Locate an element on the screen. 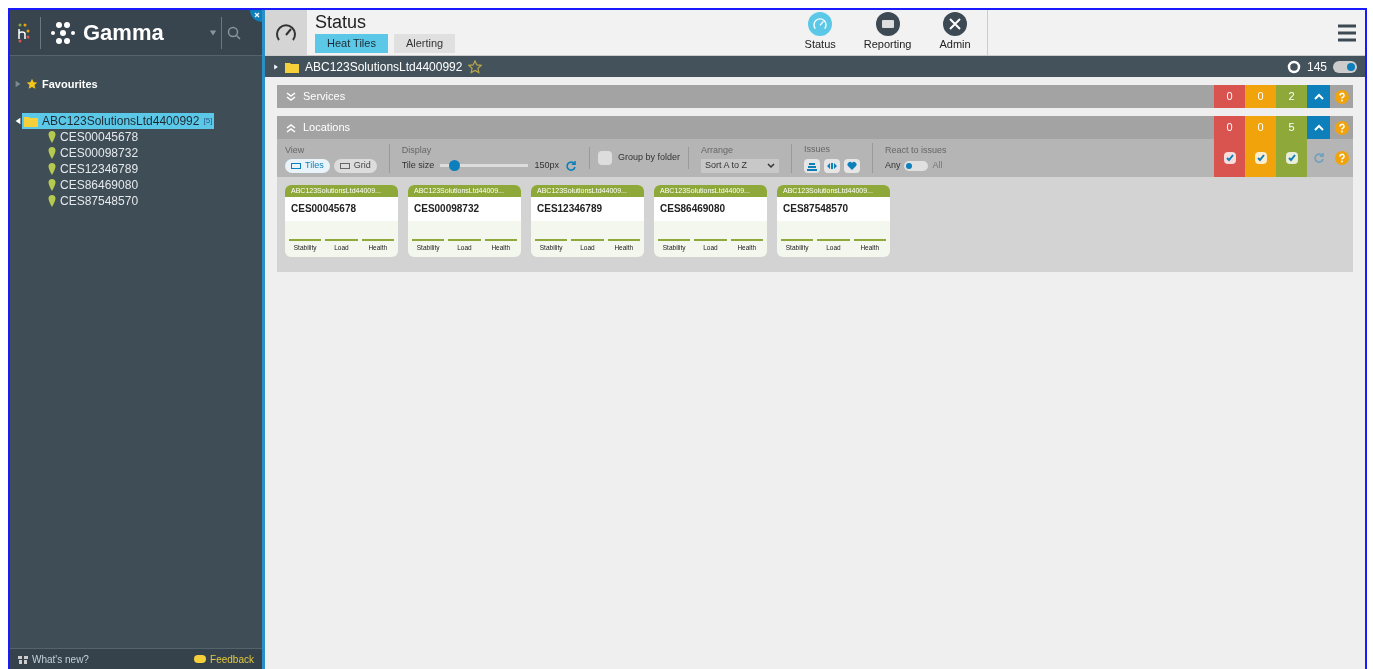 This screenshot has width=1373, height=669. tree-item: CES86469080 is located at coordinates (93, 184).